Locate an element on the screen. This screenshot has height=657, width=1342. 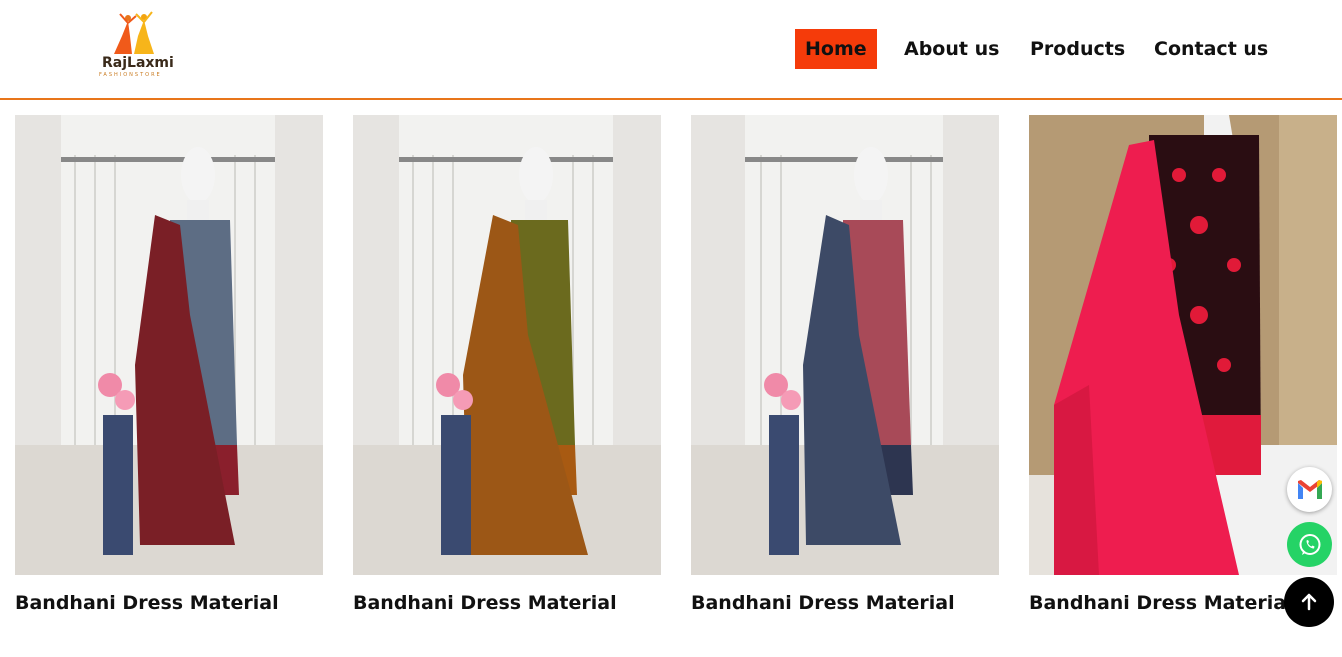
gmail-button is located at coordinates (1309, 489).